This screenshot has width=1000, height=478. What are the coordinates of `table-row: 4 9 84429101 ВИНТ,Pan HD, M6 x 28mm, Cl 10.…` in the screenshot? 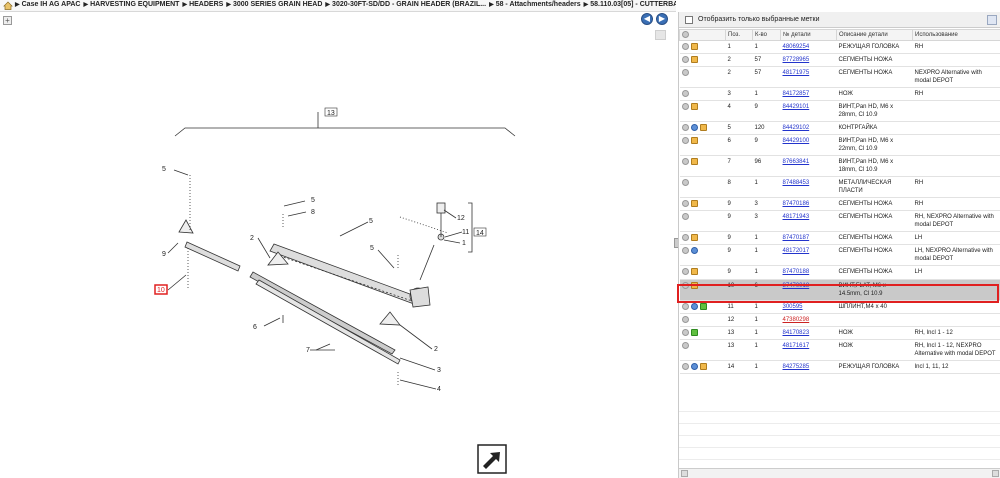 It's located at (839, 111).